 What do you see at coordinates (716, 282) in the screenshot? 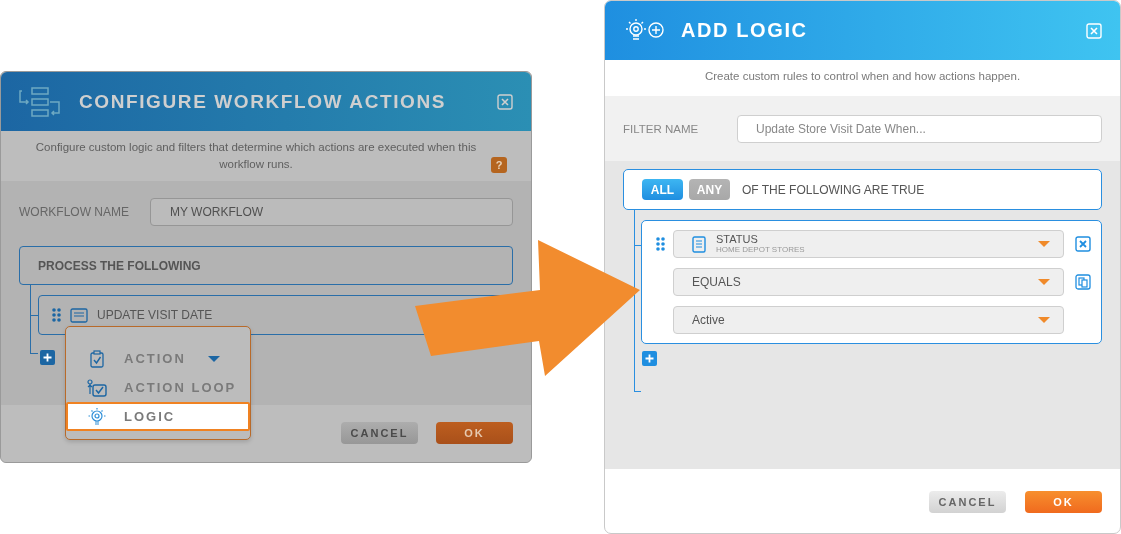
I see `dropdown-value: EQUALS` at bounding box center [716, 282].